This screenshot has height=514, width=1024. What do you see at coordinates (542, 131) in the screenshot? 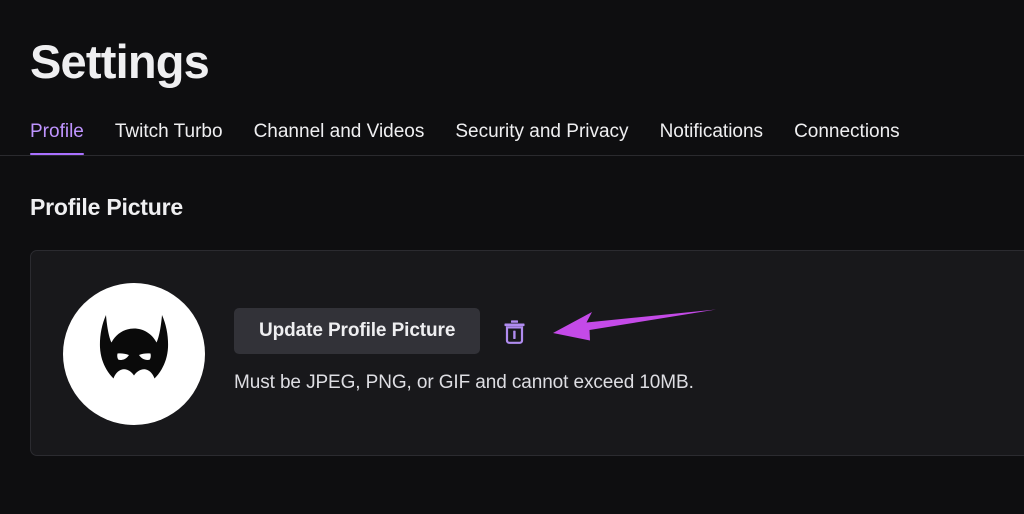
I see `tab-security-and-privacy-label: Security and Privacy` at bounding box center [542, 131].